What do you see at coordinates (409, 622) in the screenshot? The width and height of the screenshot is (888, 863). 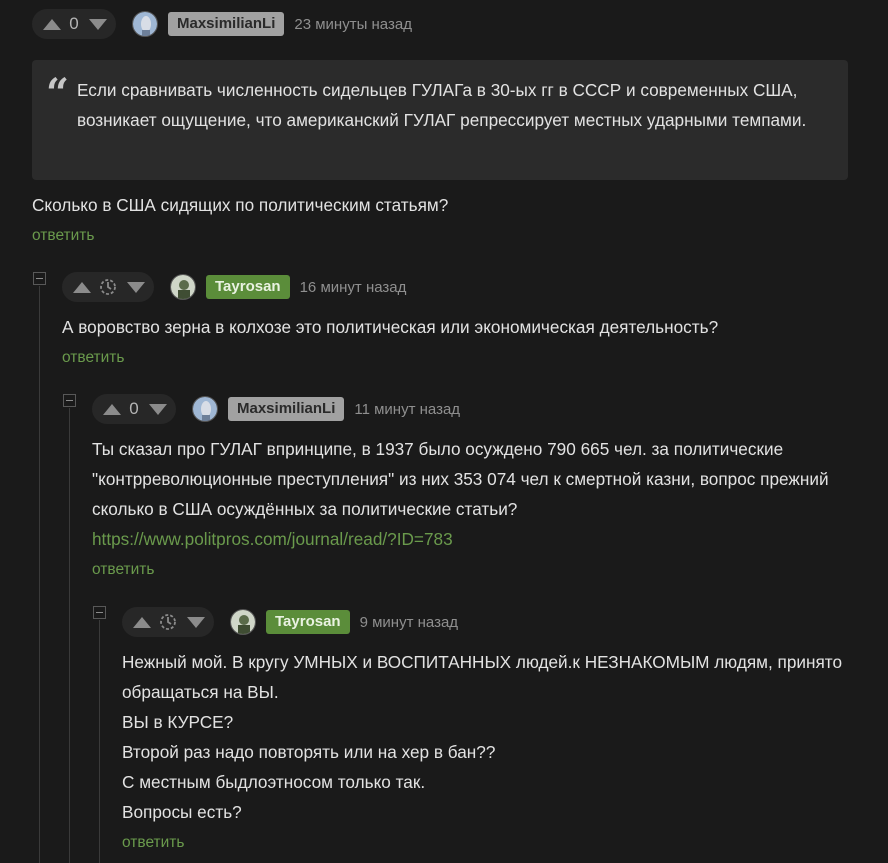 I see `timestamp: 9 минут назад` at bounding box center [409, 622].